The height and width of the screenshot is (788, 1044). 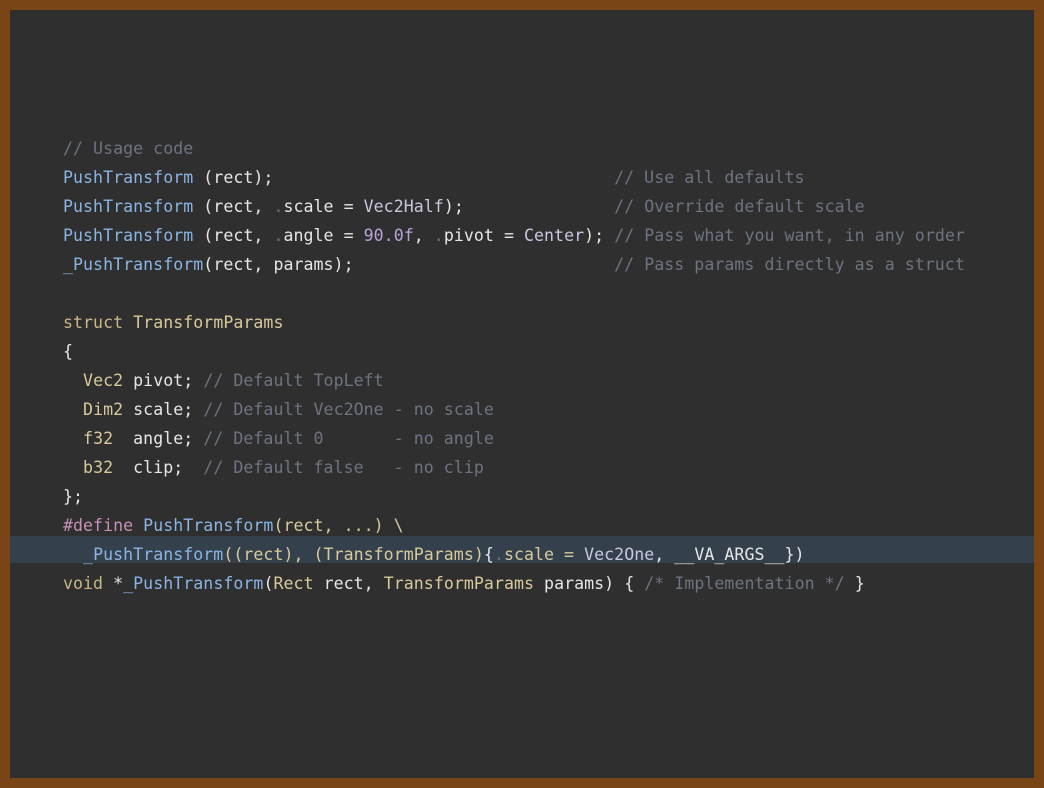 I want to click on code-token: angle;, so click(x=158, y=438).